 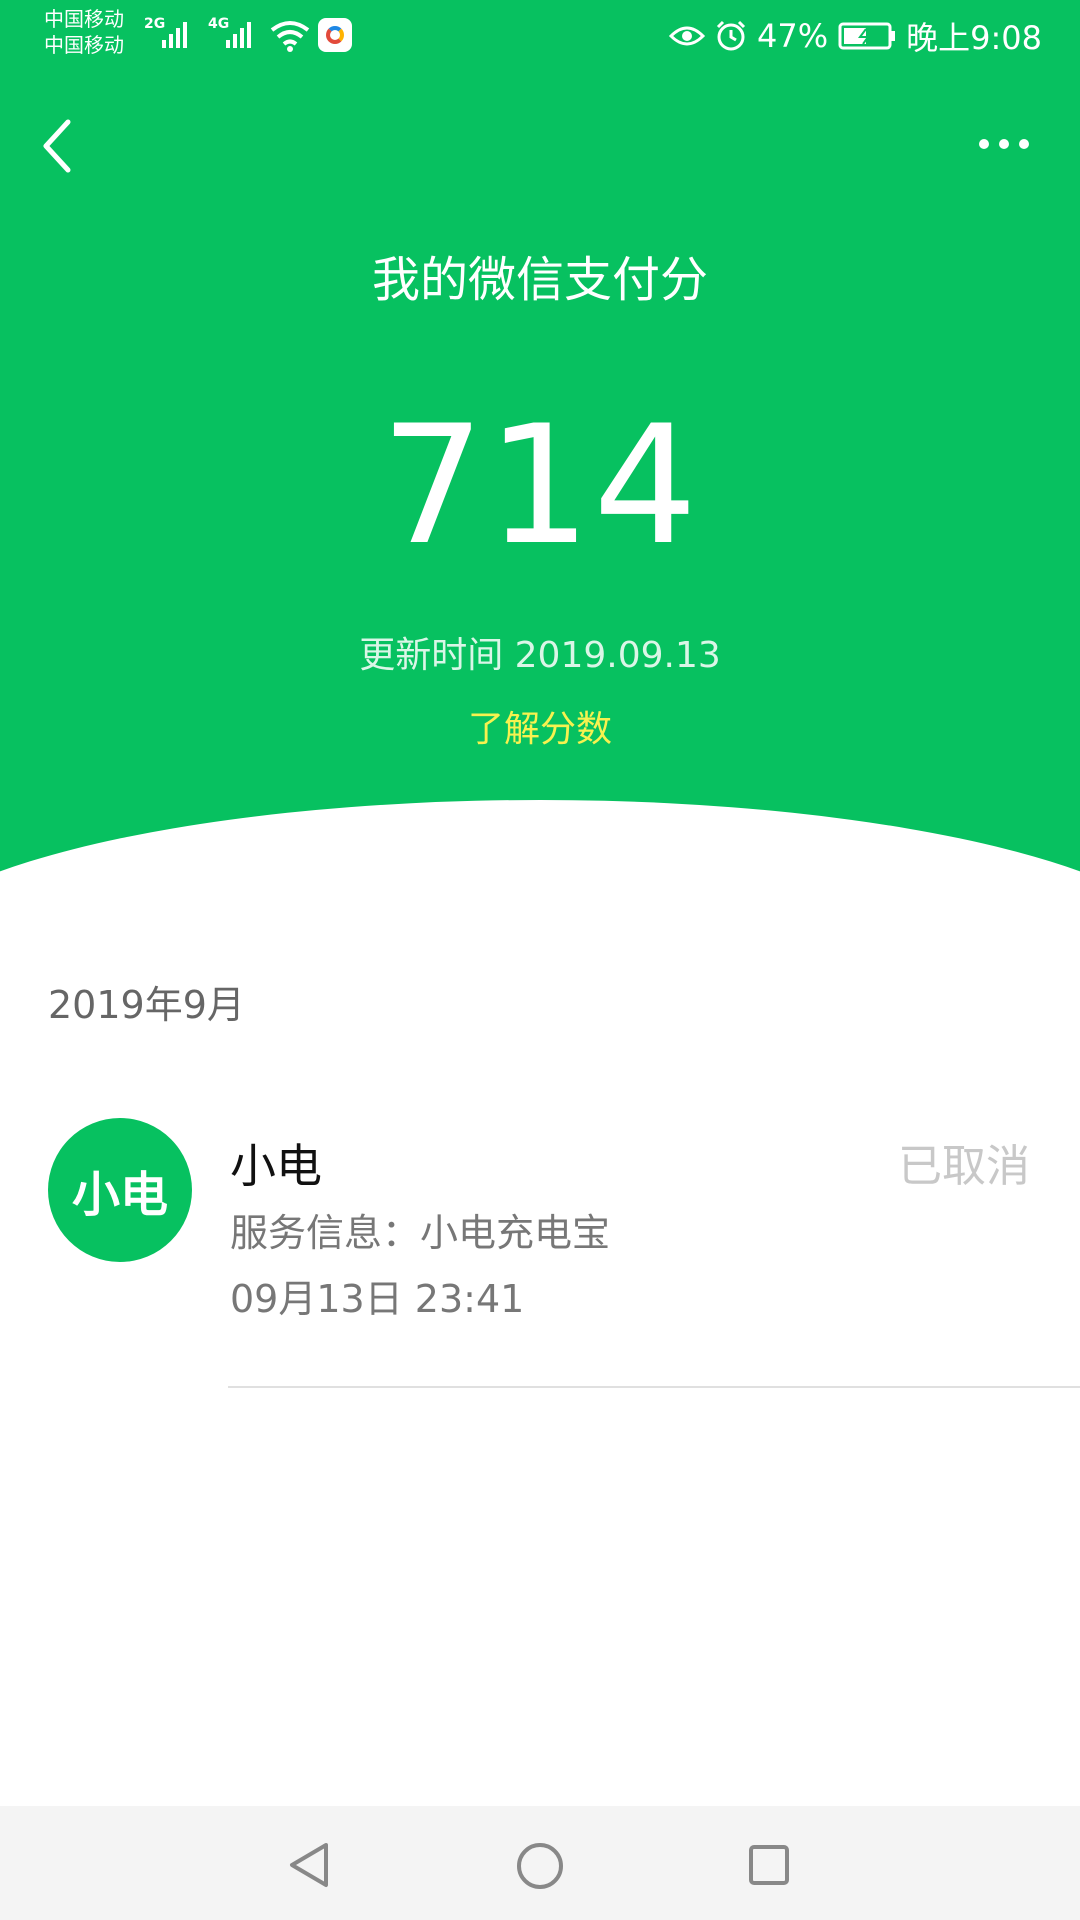 I want to click on carrier-2: 中国移动, so click(x=84, y=45).